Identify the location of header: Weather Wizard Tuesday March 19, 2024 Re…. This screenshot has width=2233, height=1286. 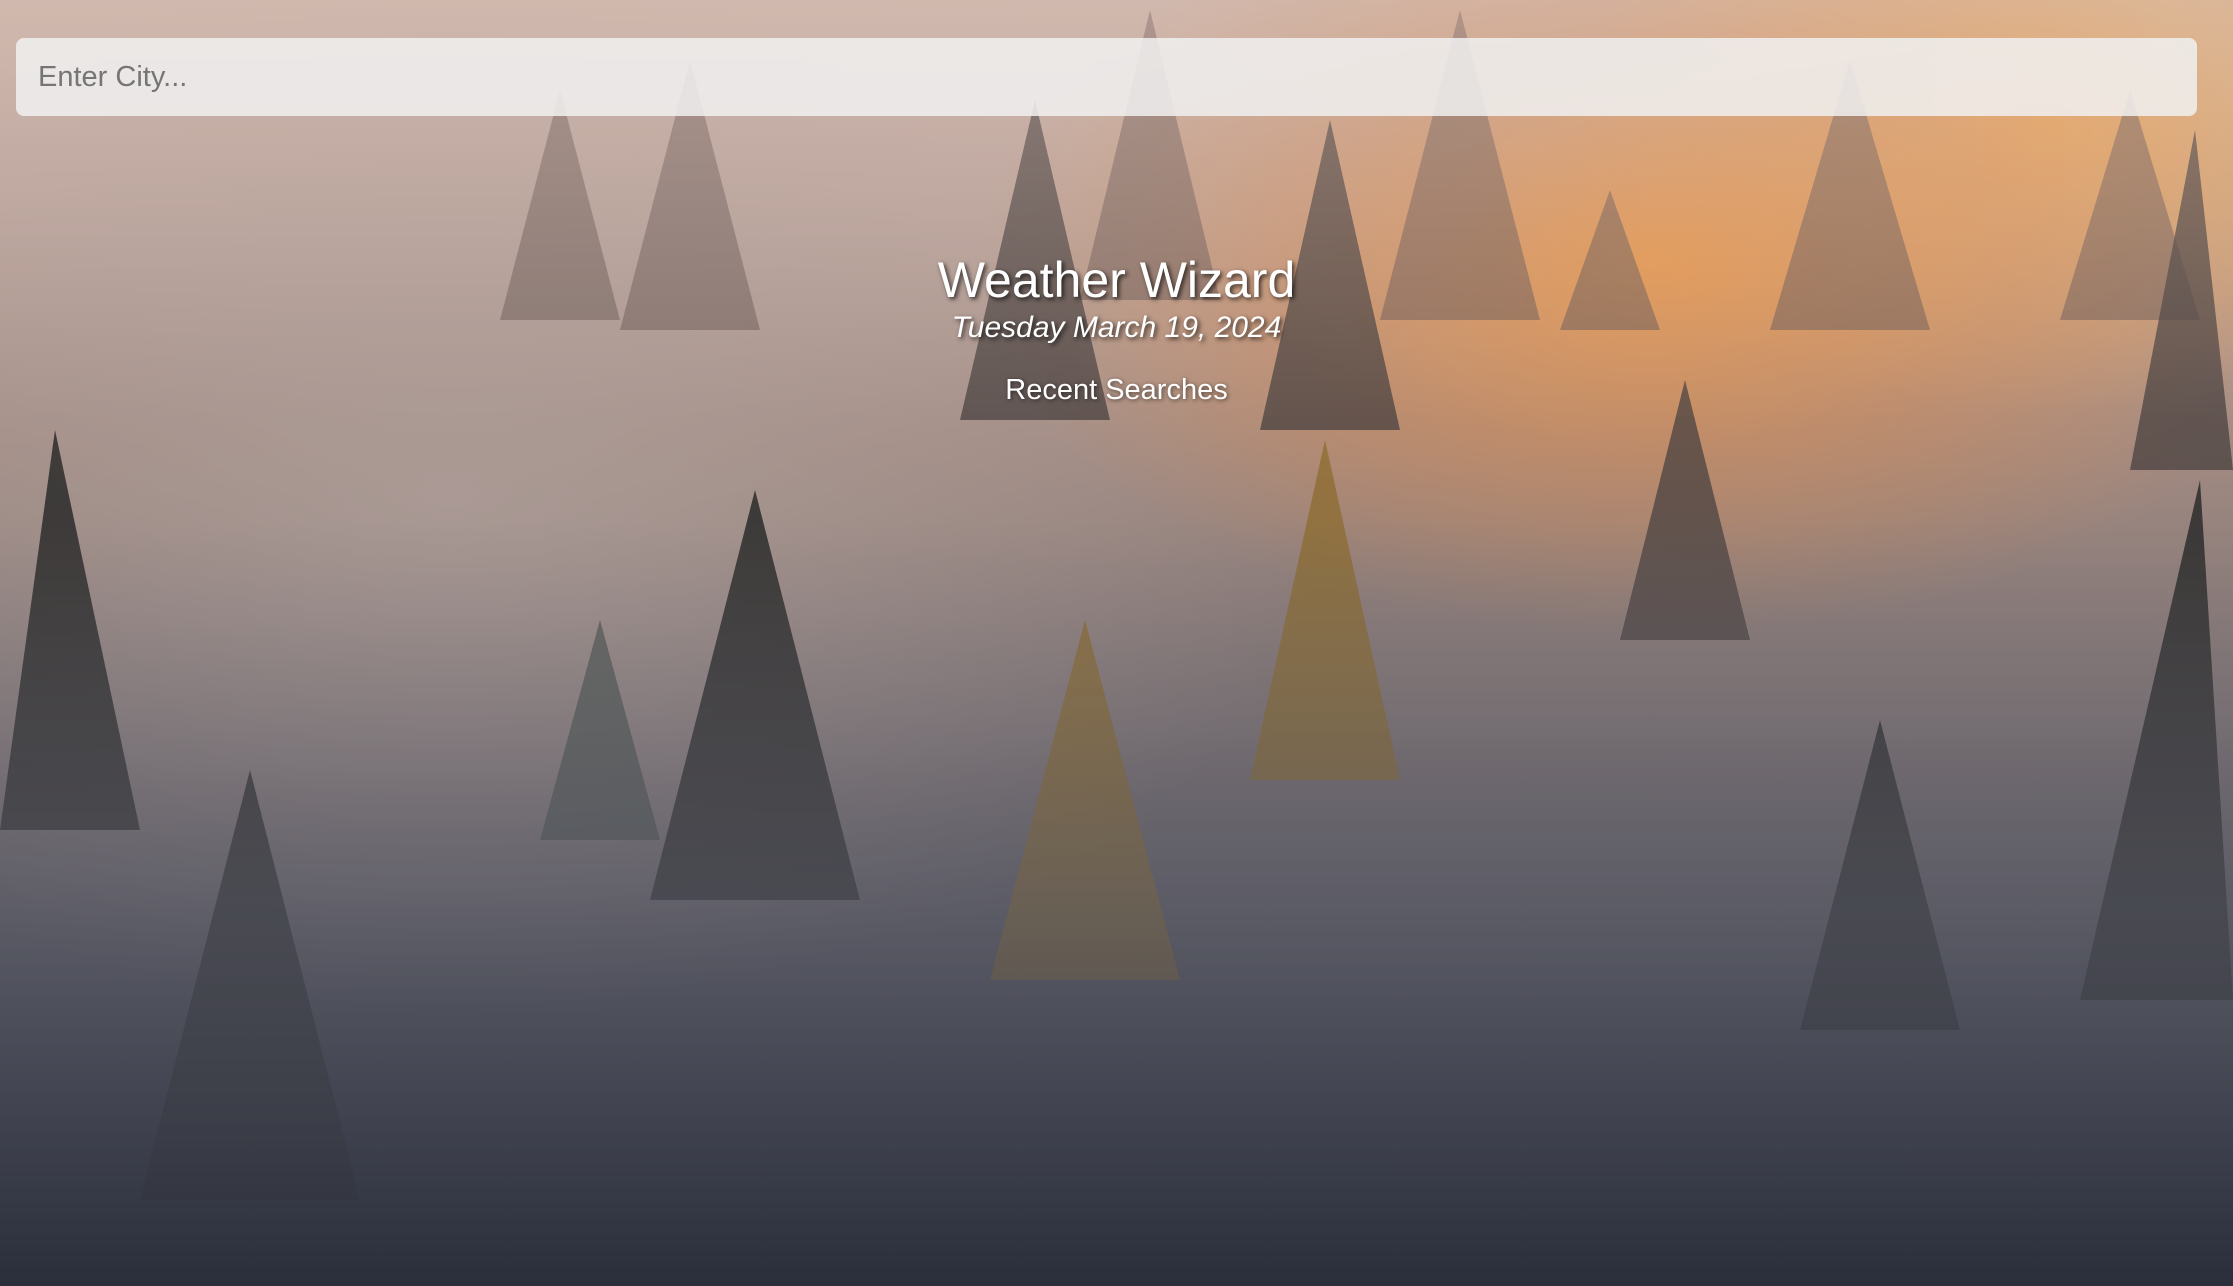
(1116, 329).